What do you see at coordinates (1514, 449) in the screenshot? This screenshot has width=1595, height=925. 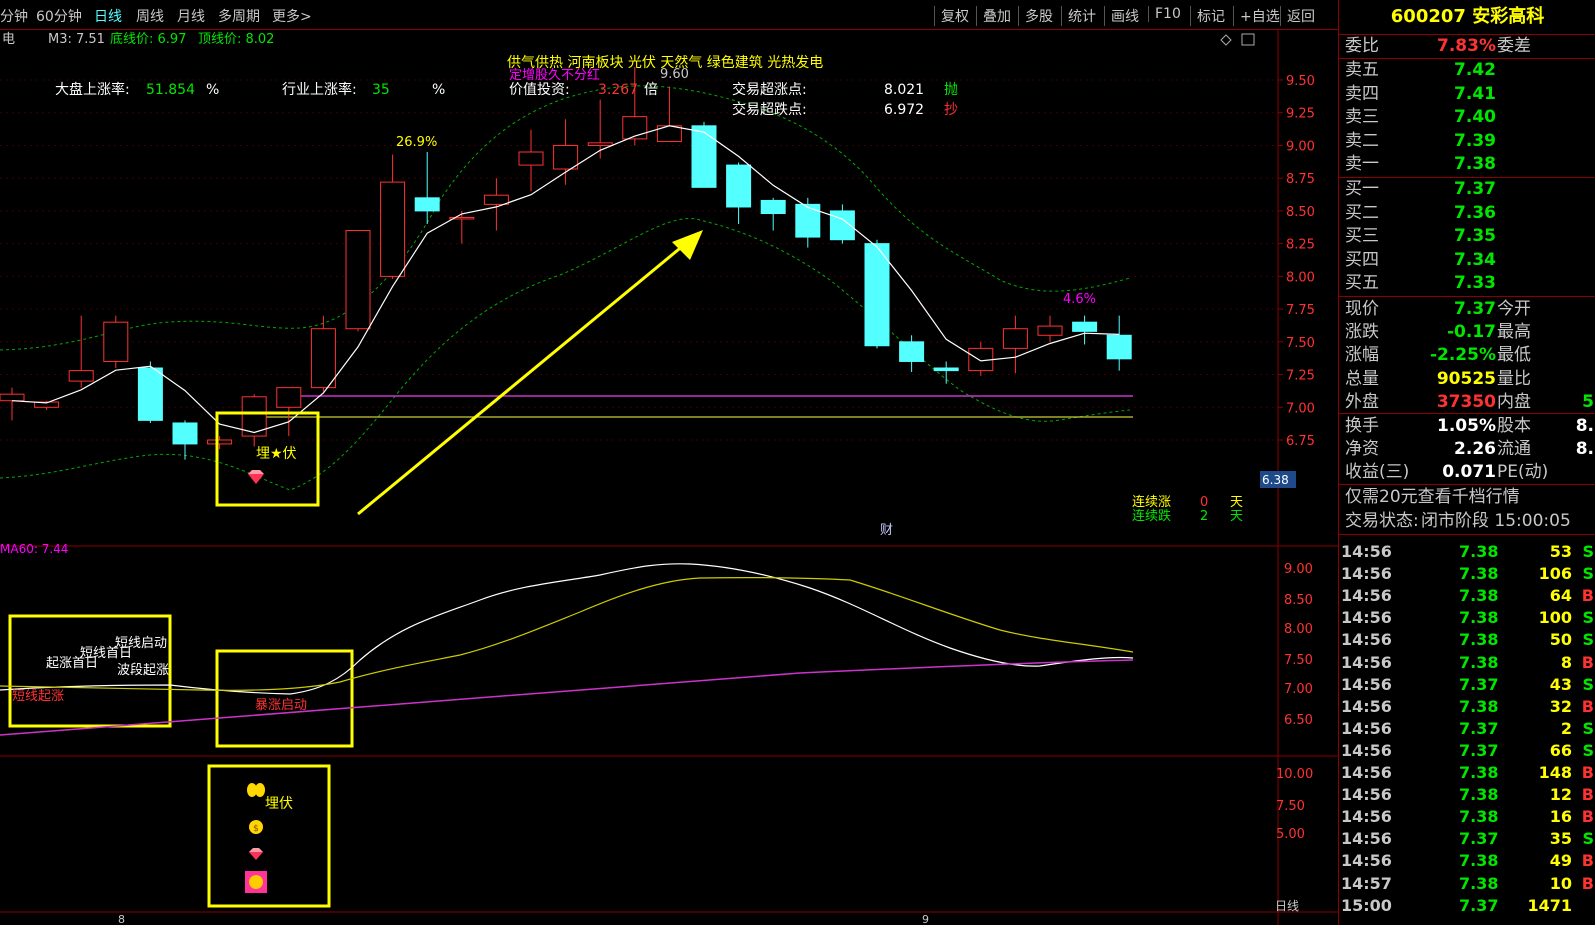 I see `stat2-label-2: 流通` at bounding box center [1514, 449].